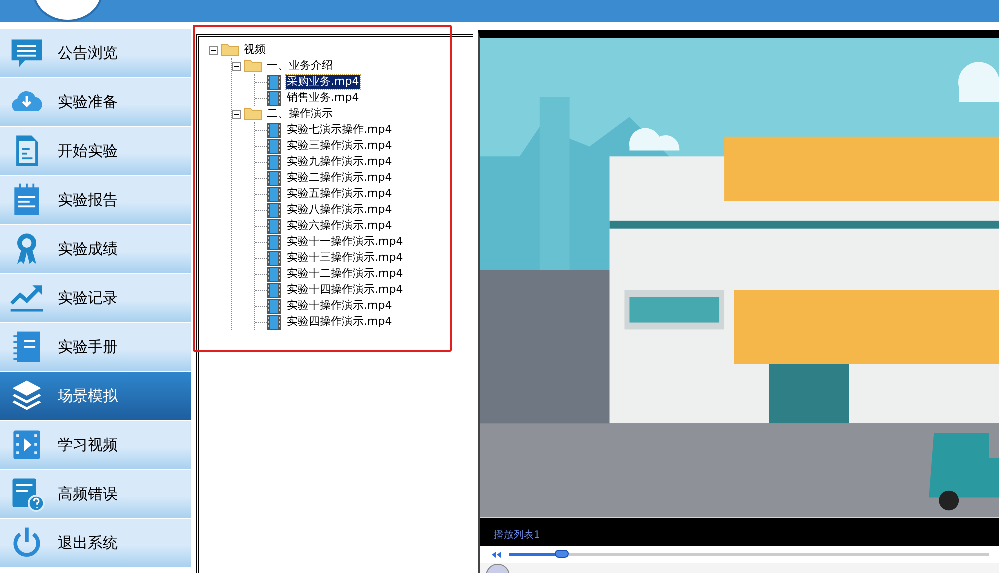 The height and width of the screenshot is (573, 999). Describe the element at coordinates (340, 130) in the screenshot. I see `tree-item: 实验七演示操作.mp4` at that location.